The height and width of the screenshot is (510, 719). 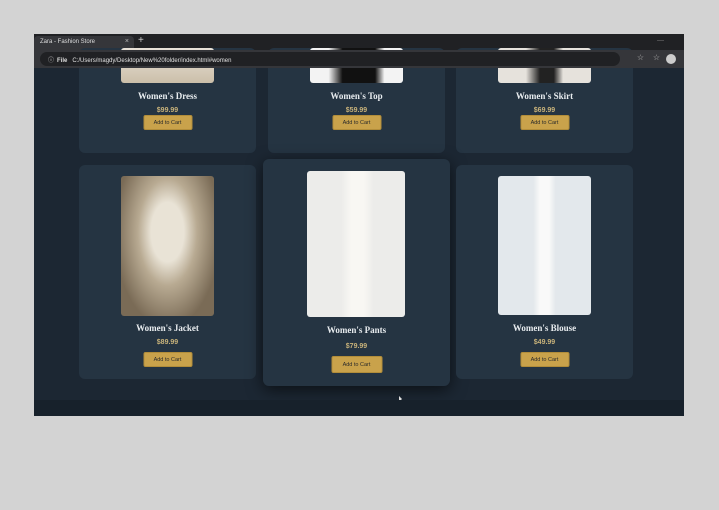 I want to click on product-name: Women's Blouse, so click(x=544, y=328).